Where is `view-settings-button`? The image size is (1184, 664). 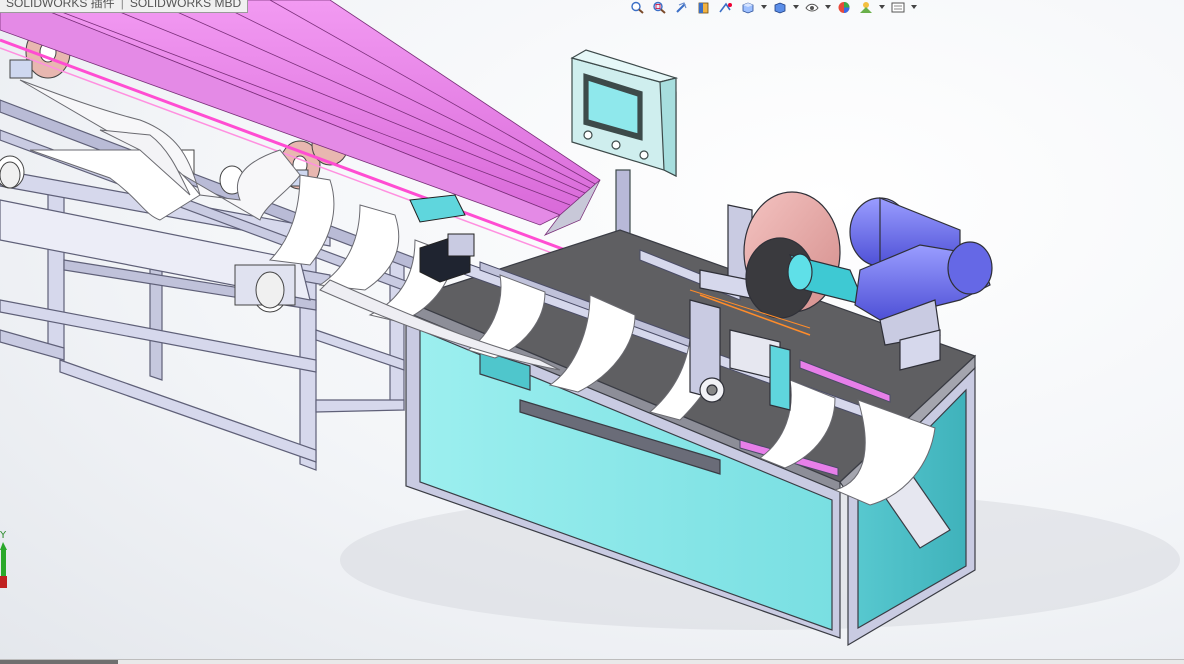 view-settings-button is located at coordinates (898, 7).